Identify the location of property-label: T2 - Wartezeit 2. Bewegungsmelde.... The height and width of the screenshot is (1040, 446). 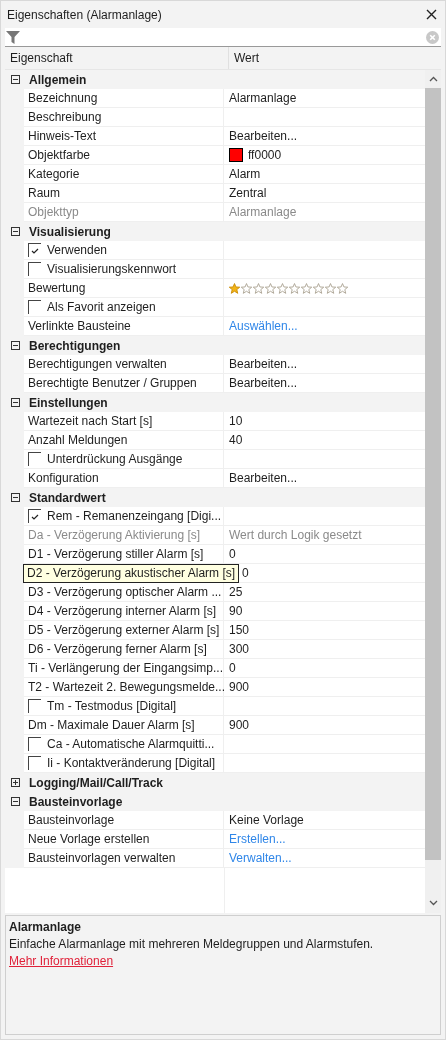
(126, 687).